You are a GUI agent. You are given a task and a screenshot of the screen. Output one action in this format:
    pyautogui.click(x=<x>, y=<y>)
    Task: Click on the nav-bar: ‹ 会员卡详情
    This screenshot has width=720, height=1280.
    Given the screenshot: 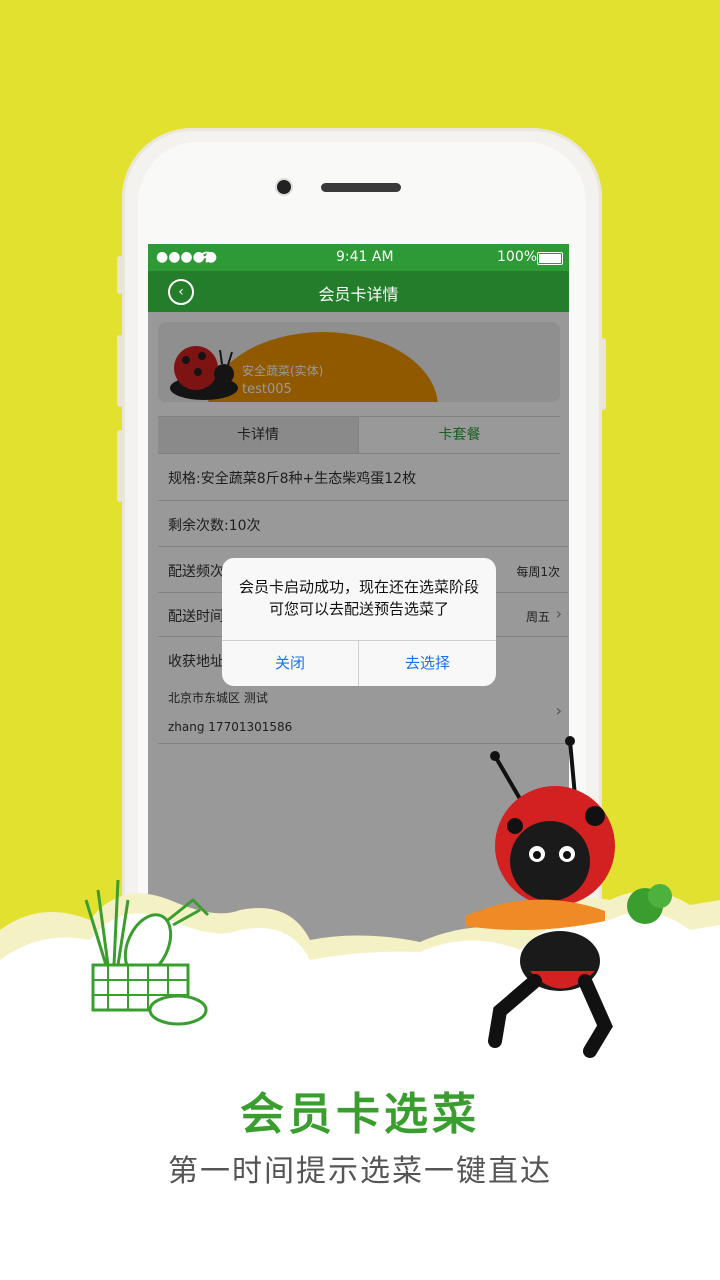 What is the action you would take?
    pyautogui.click(x=358, y=291)
    